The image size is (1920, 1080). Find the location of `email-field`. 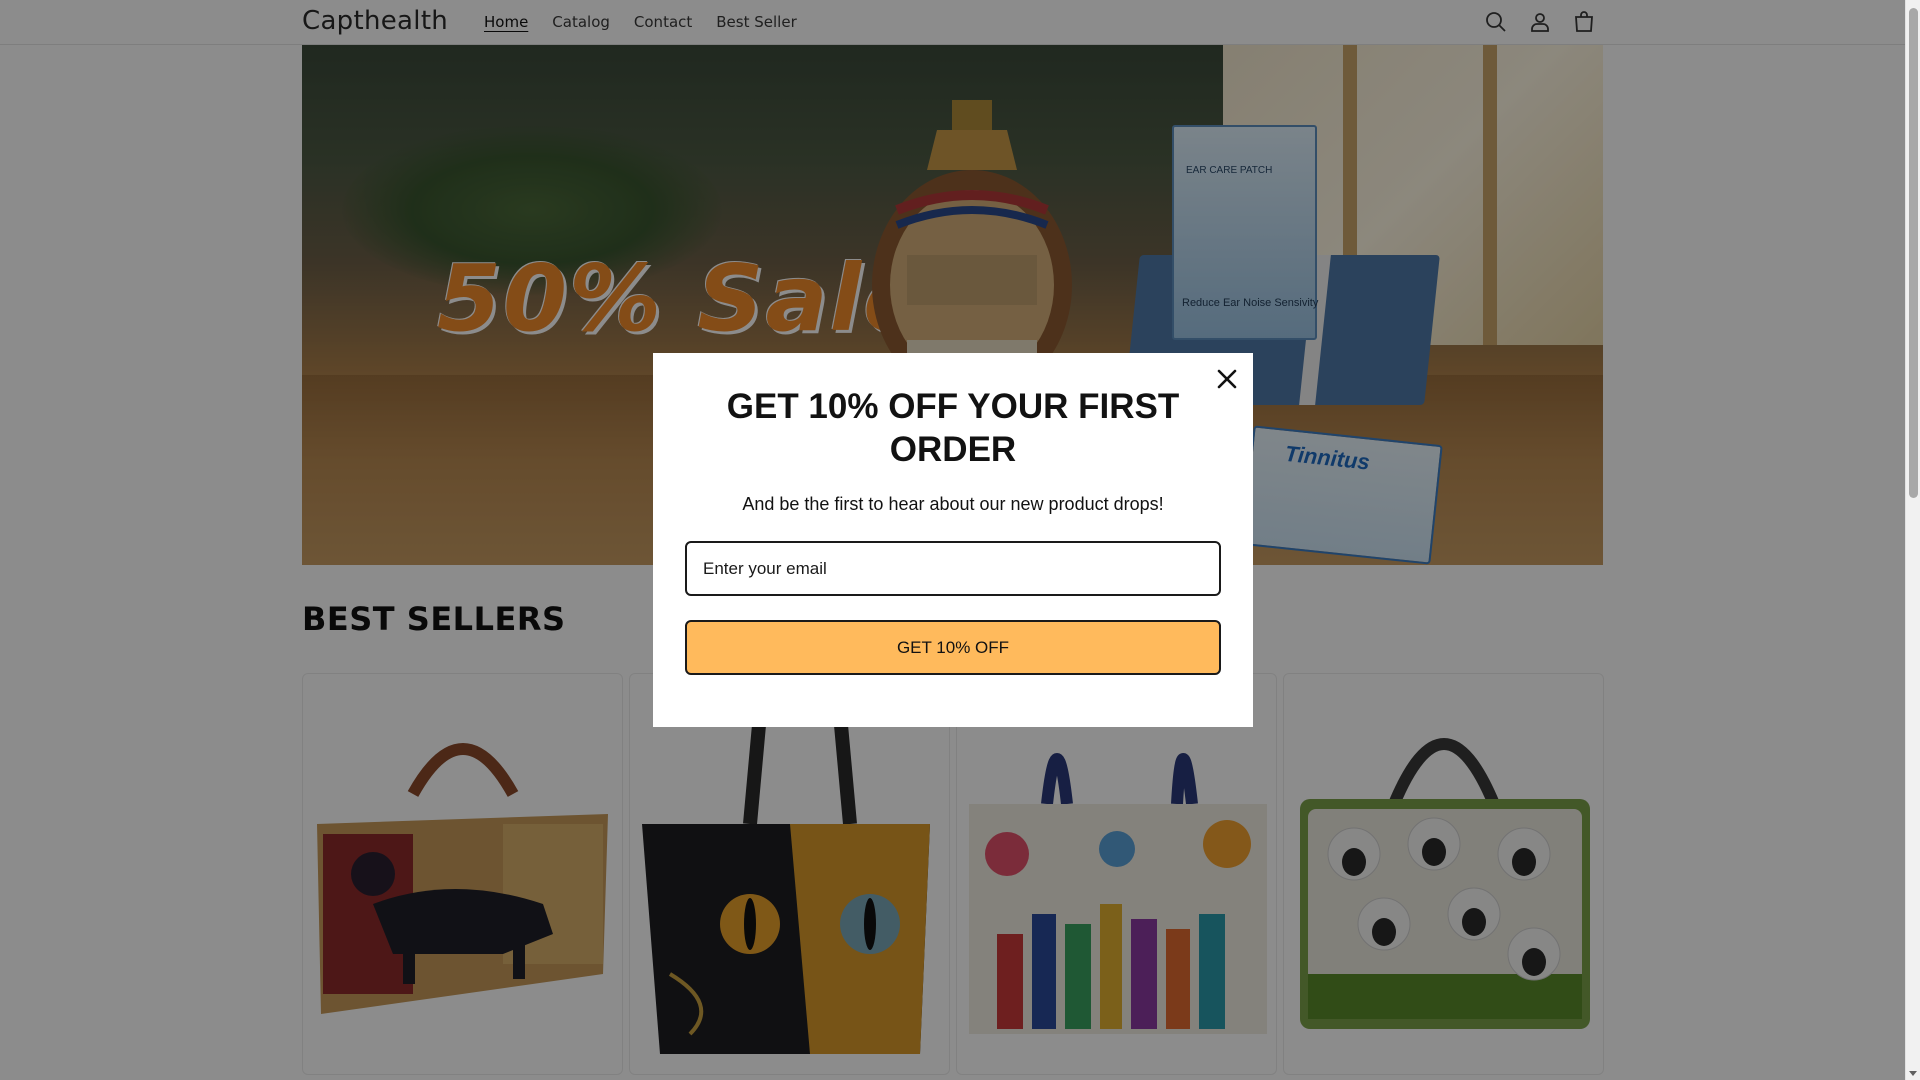

email-field is located at coordinates (953, 568).